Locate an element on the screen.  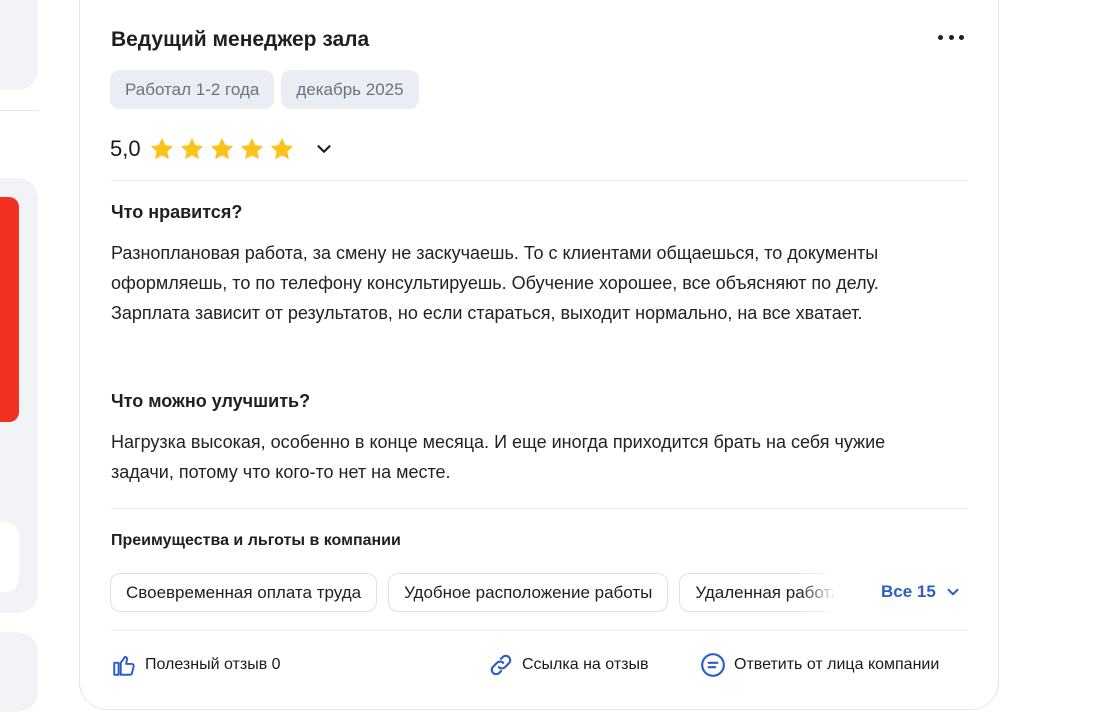
review-link-label: Ссылка на отзыв is located at coordinates (585, 664).